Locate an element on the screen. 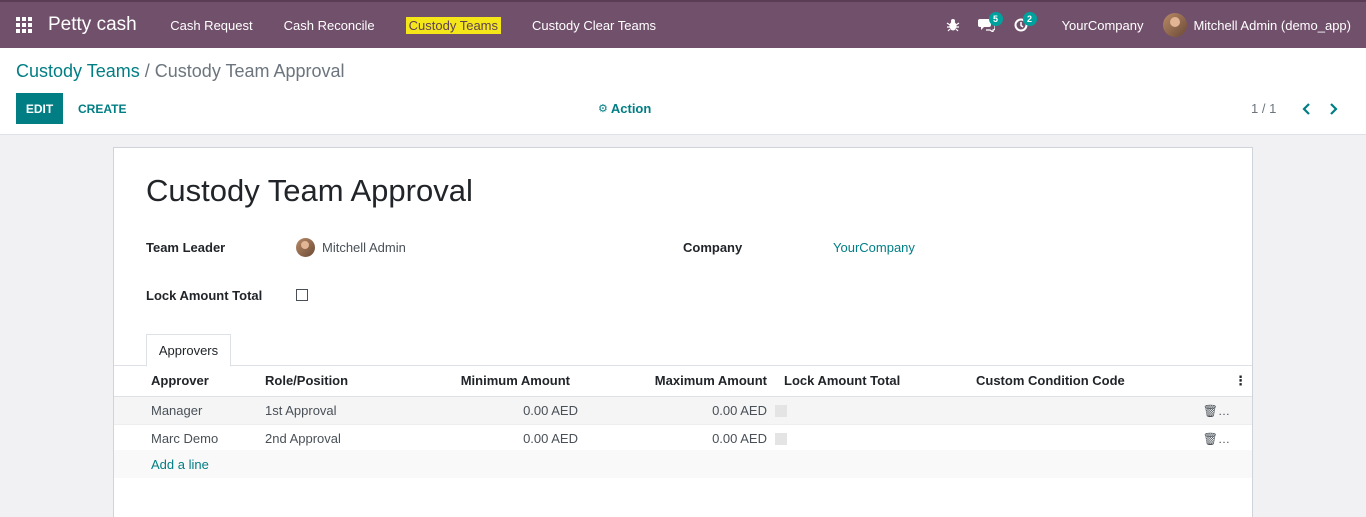 The image size is (1366, 517). team-leader-field: Mitchell Admin is located at coordinates (351, 247).